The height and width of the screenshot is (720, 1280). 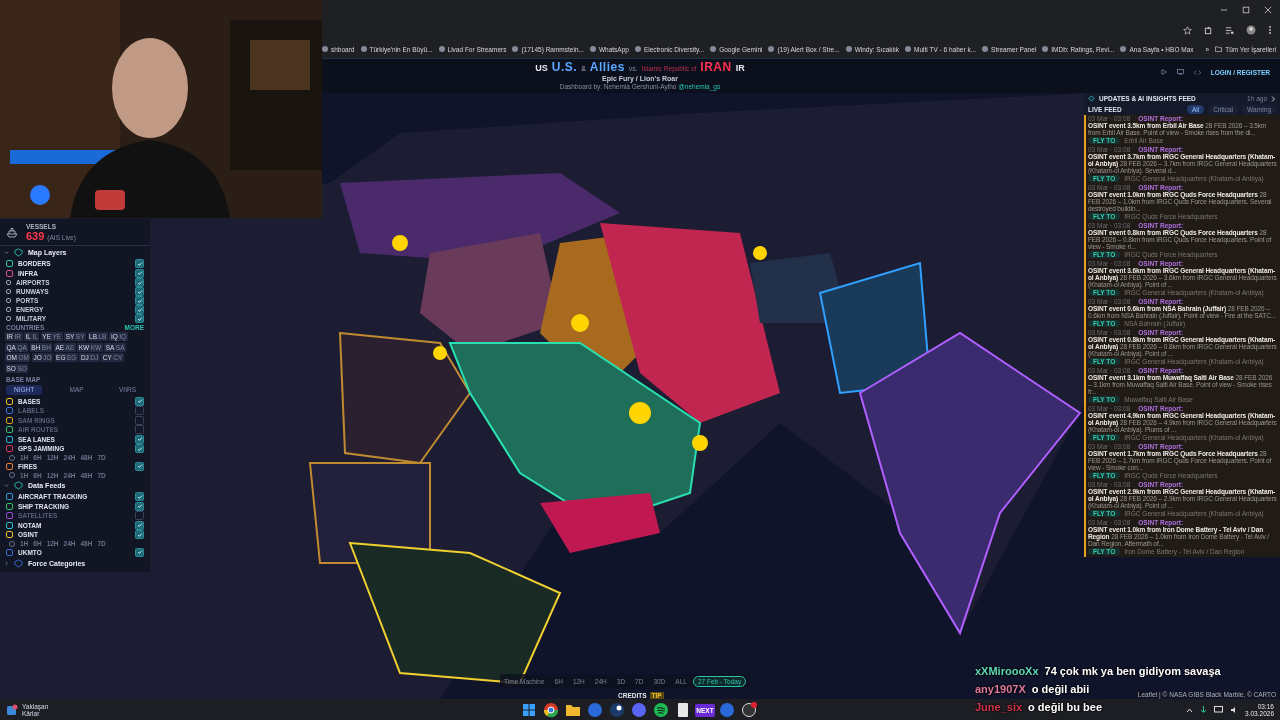 What do you see at coordinates (564, 67) in the screenshot?
I see `title-text: U.S.` at bounding box center [564, 67].